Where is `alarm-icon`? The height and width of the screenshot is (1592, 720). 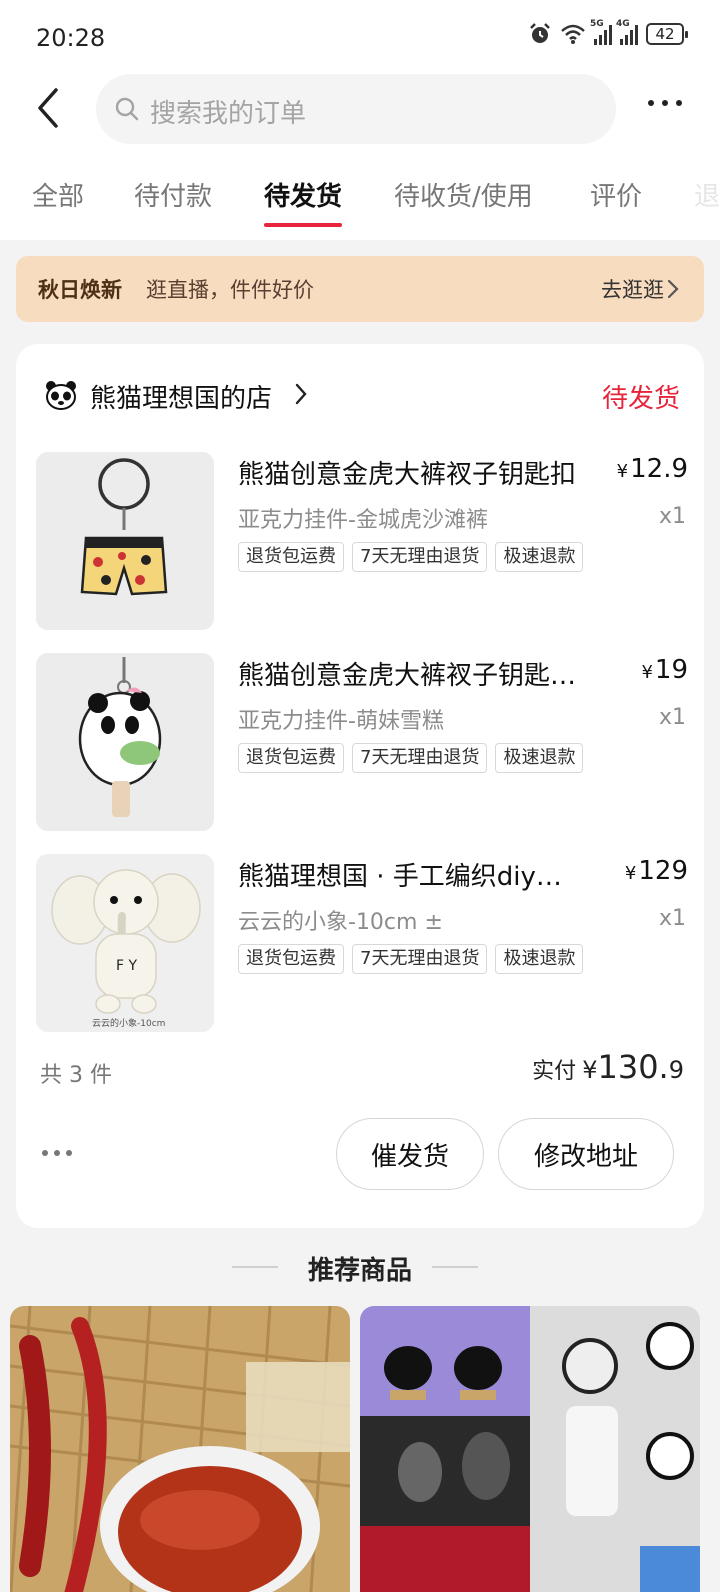 alarm-icon is located at coordinates (540, 33).